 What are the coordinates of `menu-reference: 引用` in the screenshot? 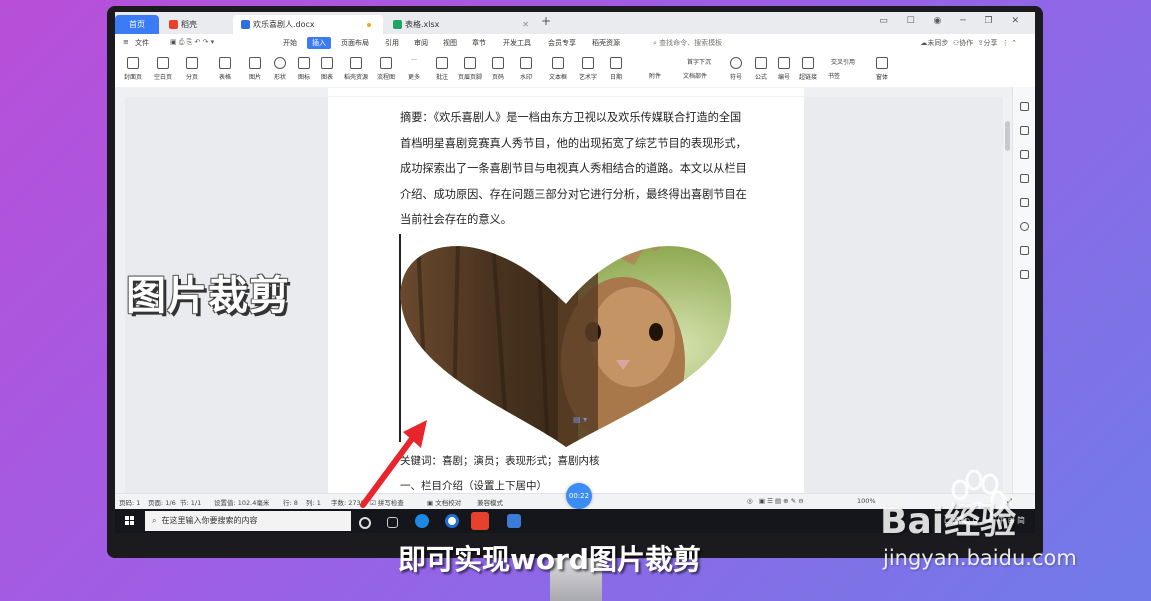 It's located at (392, 43).